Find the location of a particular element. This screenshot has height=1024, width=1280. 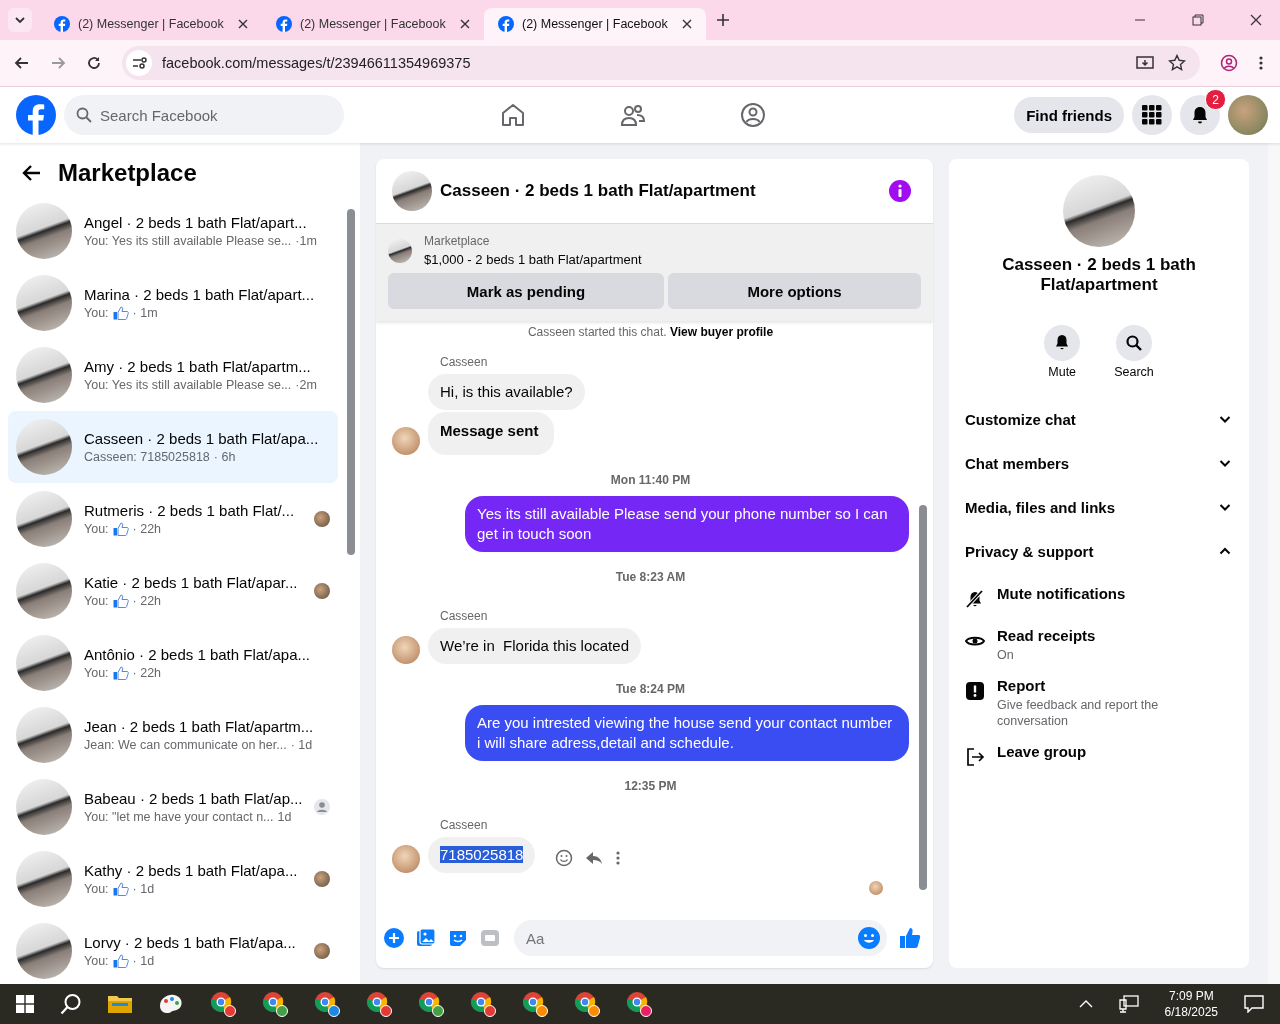

thumbs-up-icon is located at coordinates (910, 938).